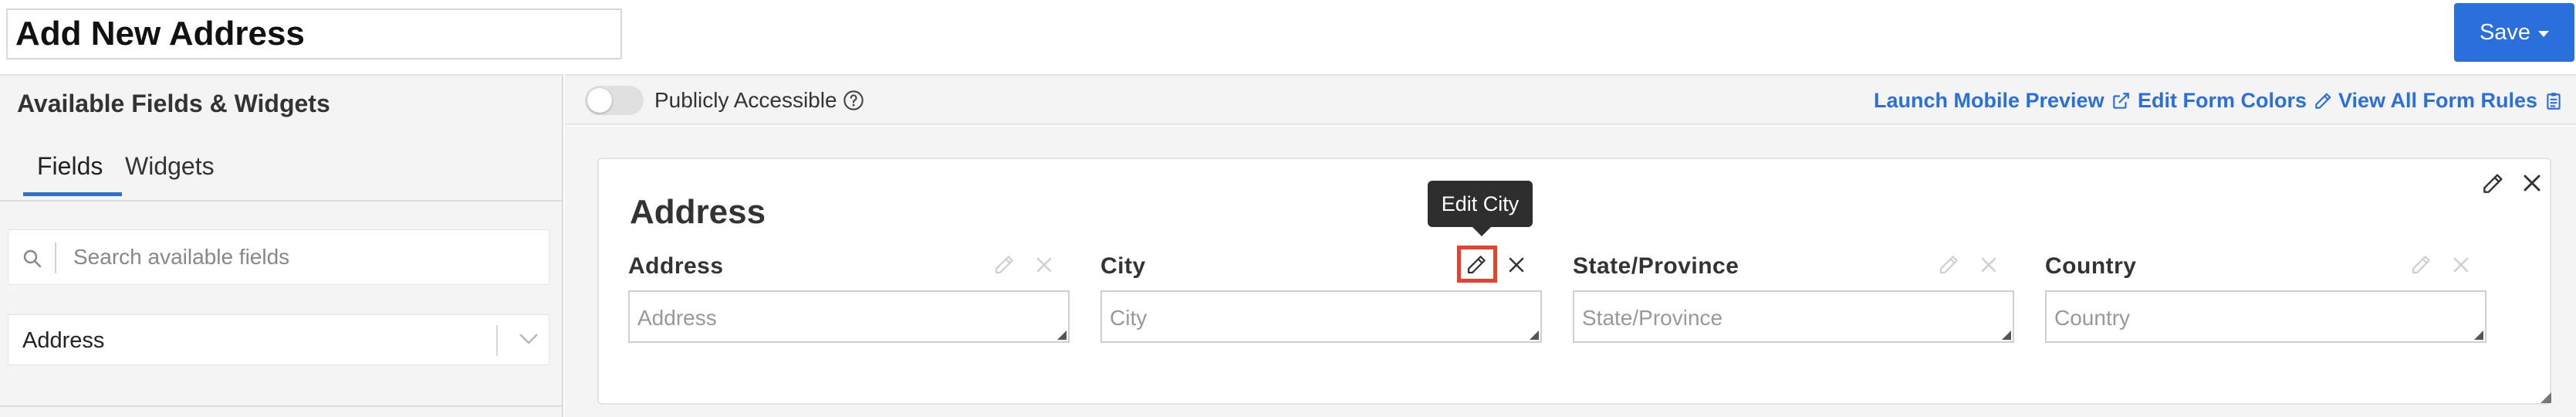  Describe the element at coordinates (528, 339) in the screenshot. I see `chevron-down-icon` at that location.